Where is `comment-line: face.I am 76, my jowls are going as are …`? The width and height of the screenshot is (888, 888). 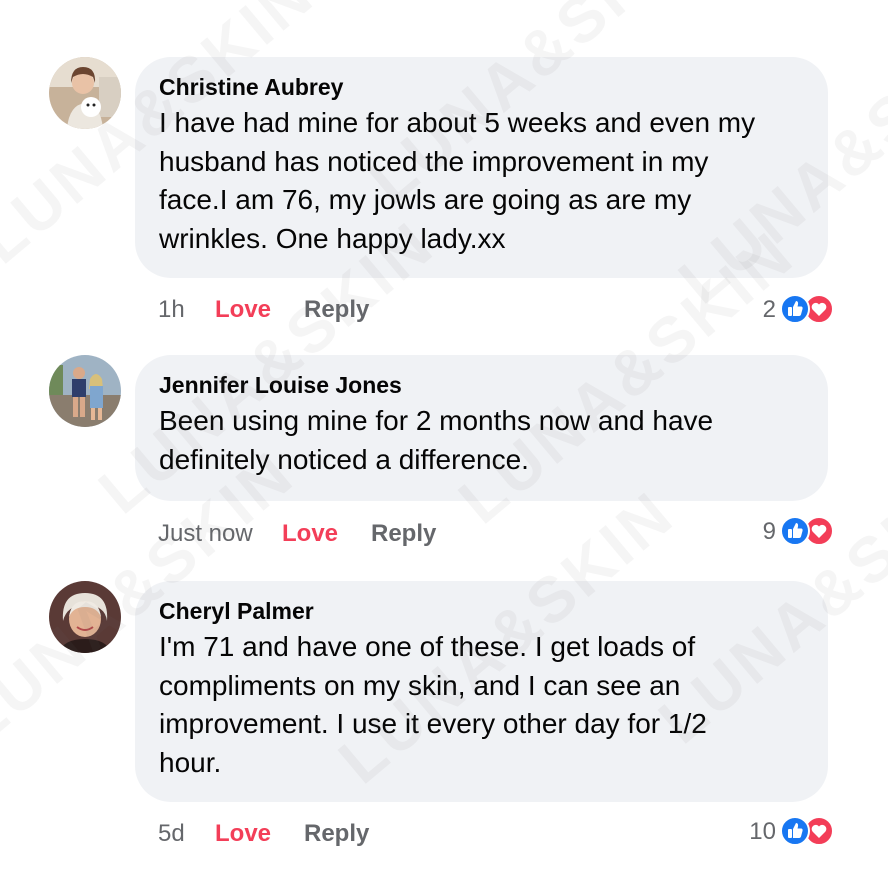
comment-line: face.I am 76, my jowls are going as are … is located at coordinates (425, 199).